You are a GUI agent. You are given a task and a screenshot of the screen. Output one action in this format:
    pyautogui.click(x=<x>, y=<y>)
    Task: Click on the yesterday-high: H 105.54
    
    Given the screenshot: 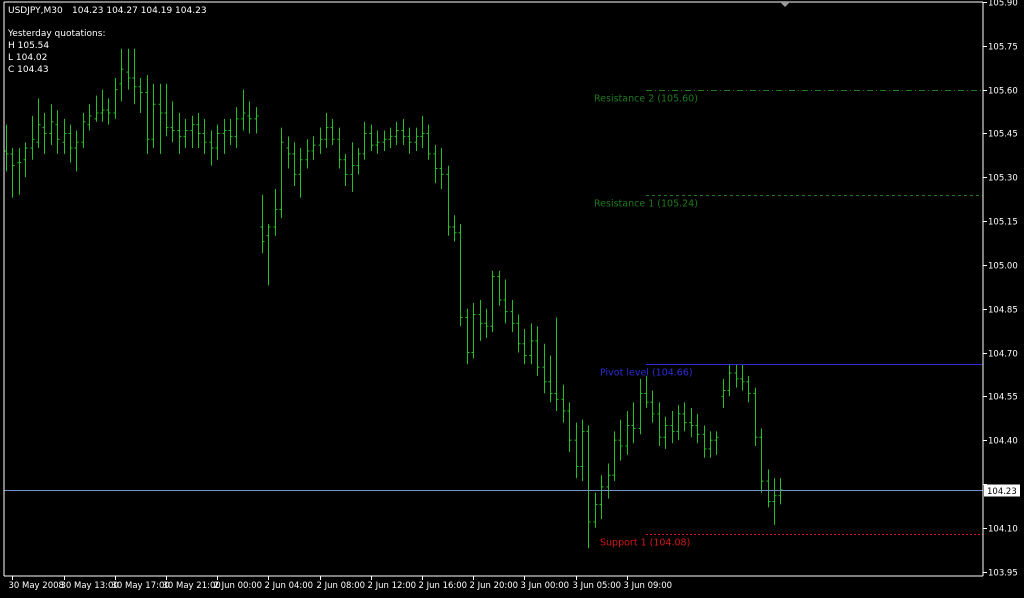 What is the action you would take?
    pyautogui.click(x=28, y=46)
    